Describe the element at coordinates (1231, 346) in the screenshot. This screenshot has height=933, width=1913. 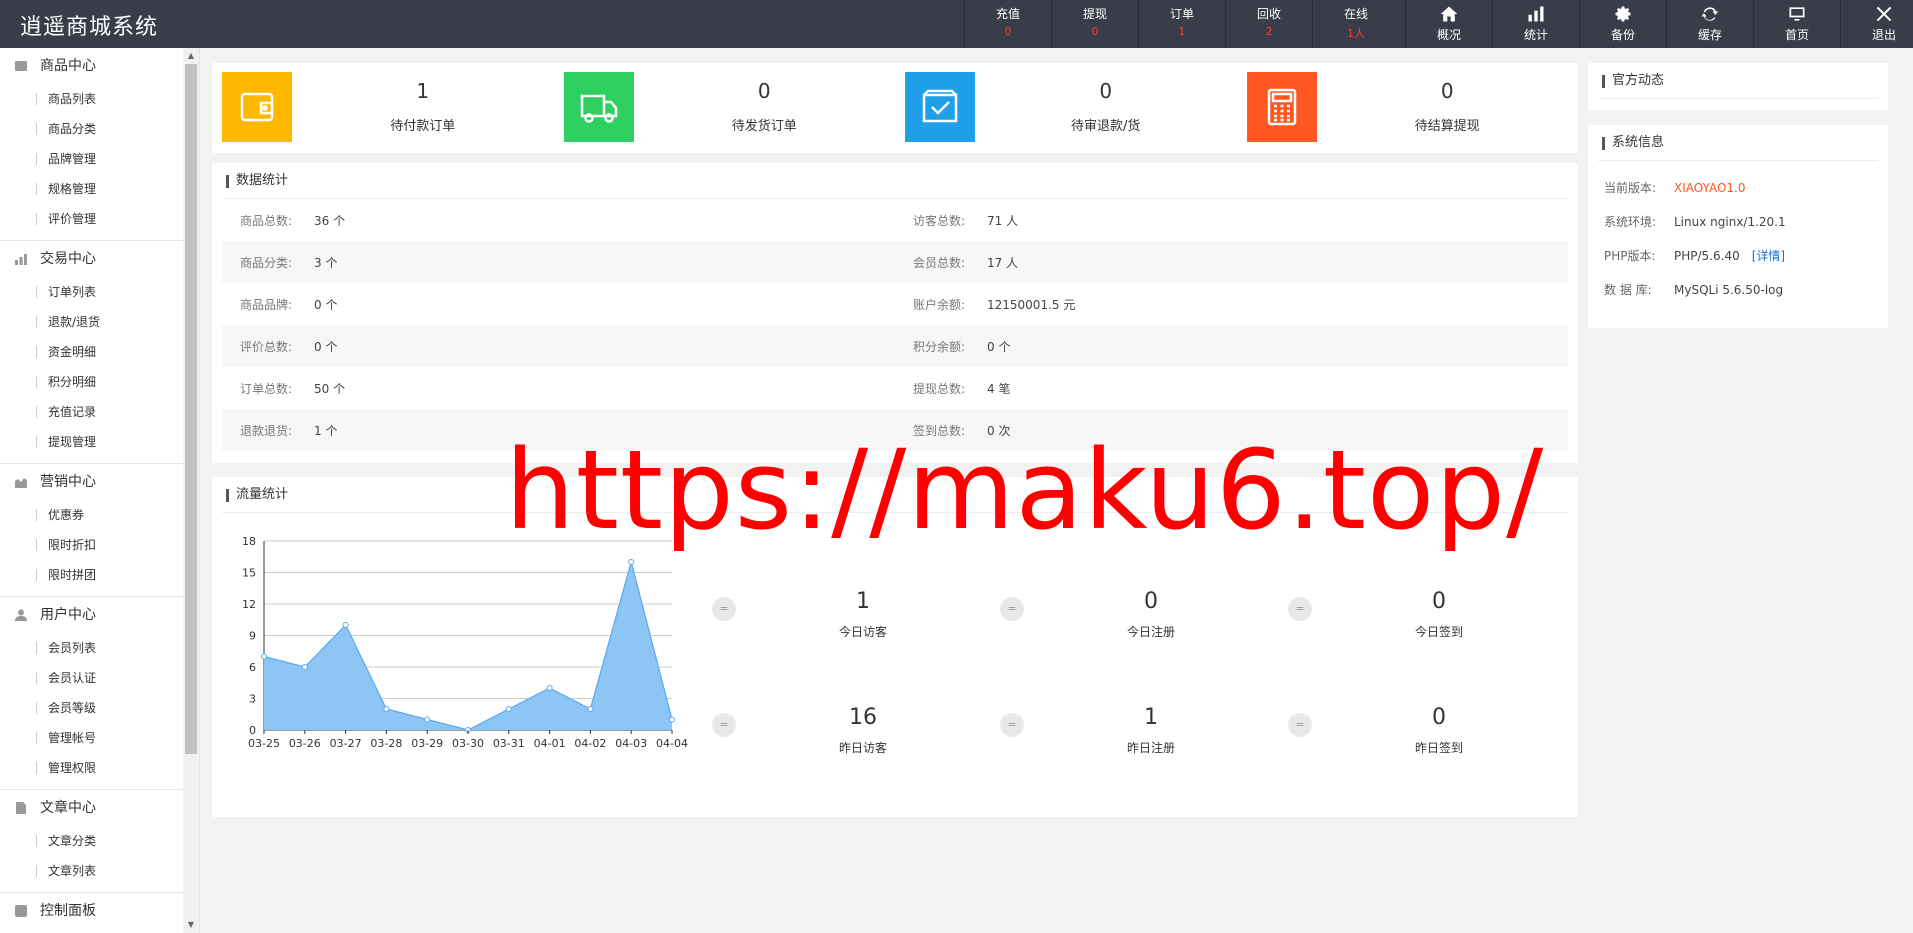
I see `stat-cell: 积分余额: 0 个` at that location.